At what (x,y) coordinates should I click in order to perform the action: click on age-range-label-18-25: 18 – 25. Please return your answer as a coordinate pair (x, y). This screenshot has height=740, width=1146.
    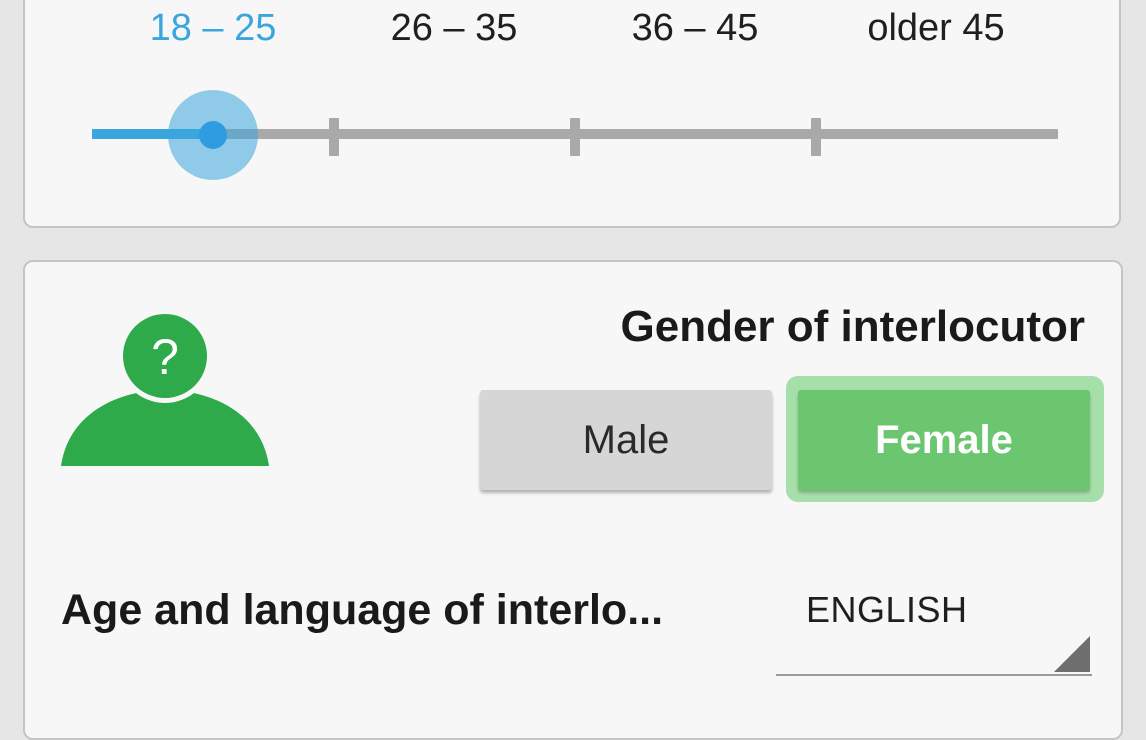
    Looking at the image, I should click on (213, 28).